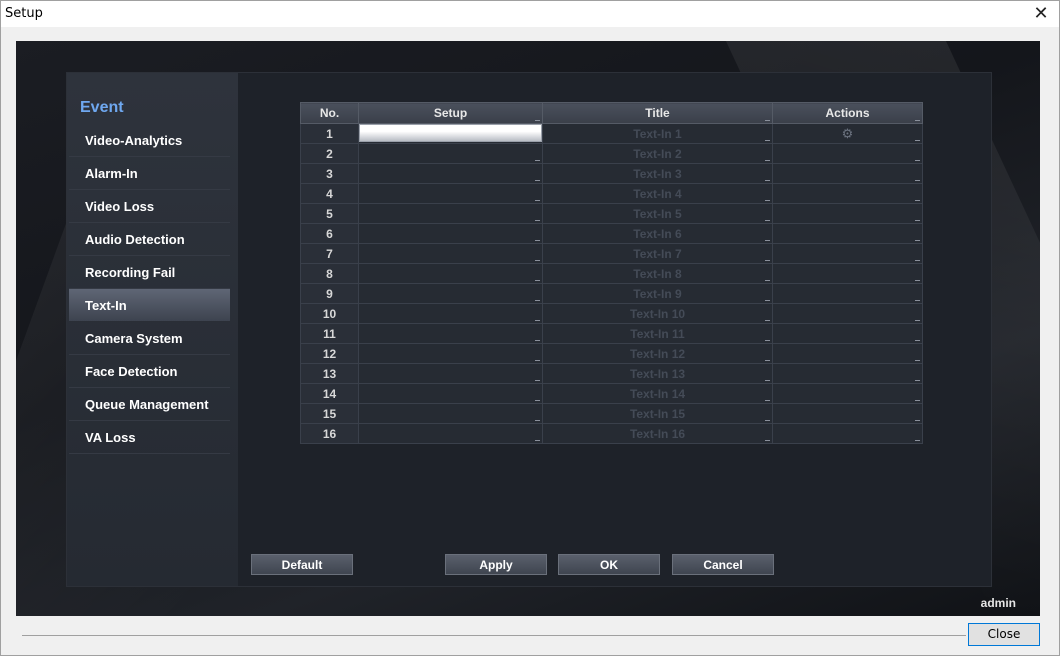 This screenshot has height=656, width=1060. I want to click on column-header-title: Title, so click(657, 113).